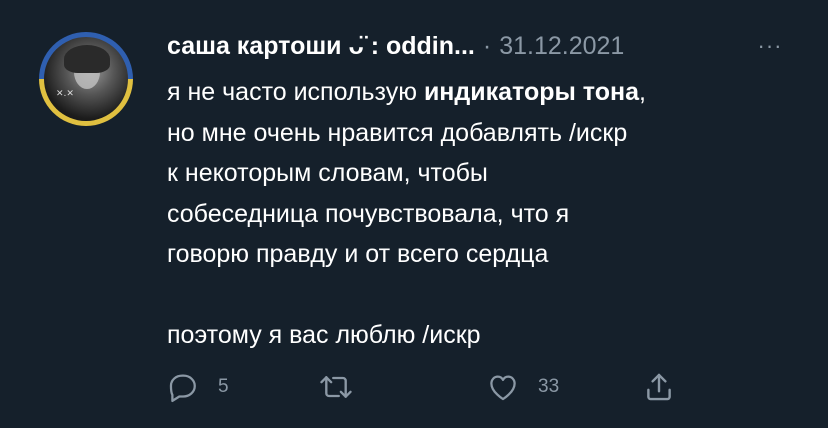  I want to click on reply-button: 5, so click(197, 387).